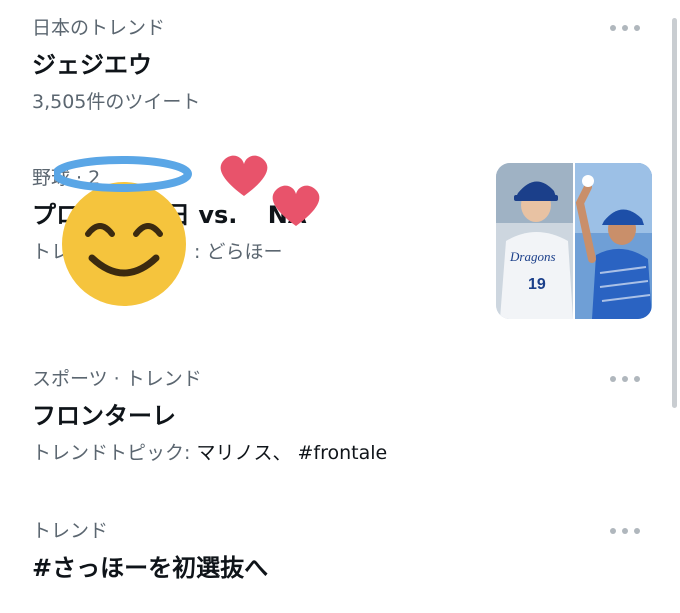 Image resolution: width=680 pixels, height=613 pixels. What do you see at coordinates (104, 416) in the screenshot?
I see `trend-title: フロンターレ` at bounding box center [104, 416].